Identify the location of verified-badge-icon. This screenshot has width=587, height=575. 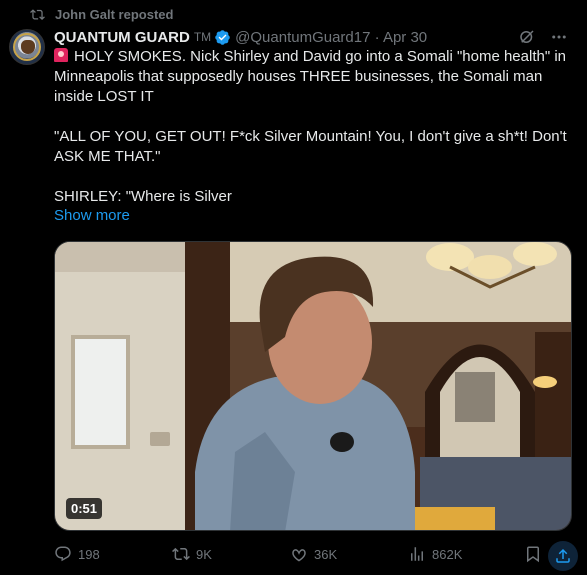
(222, 37).